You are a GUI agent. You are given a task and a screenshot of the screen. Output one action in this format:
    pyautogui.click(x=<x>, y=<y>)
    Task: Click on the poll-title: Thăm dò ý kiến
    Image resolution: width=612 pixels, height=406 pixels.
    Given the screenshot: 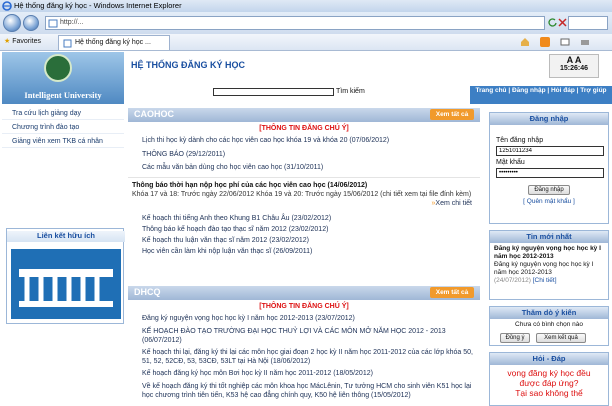 What is the action you would take?
    pyautogui.click(x=549, y=313)
    